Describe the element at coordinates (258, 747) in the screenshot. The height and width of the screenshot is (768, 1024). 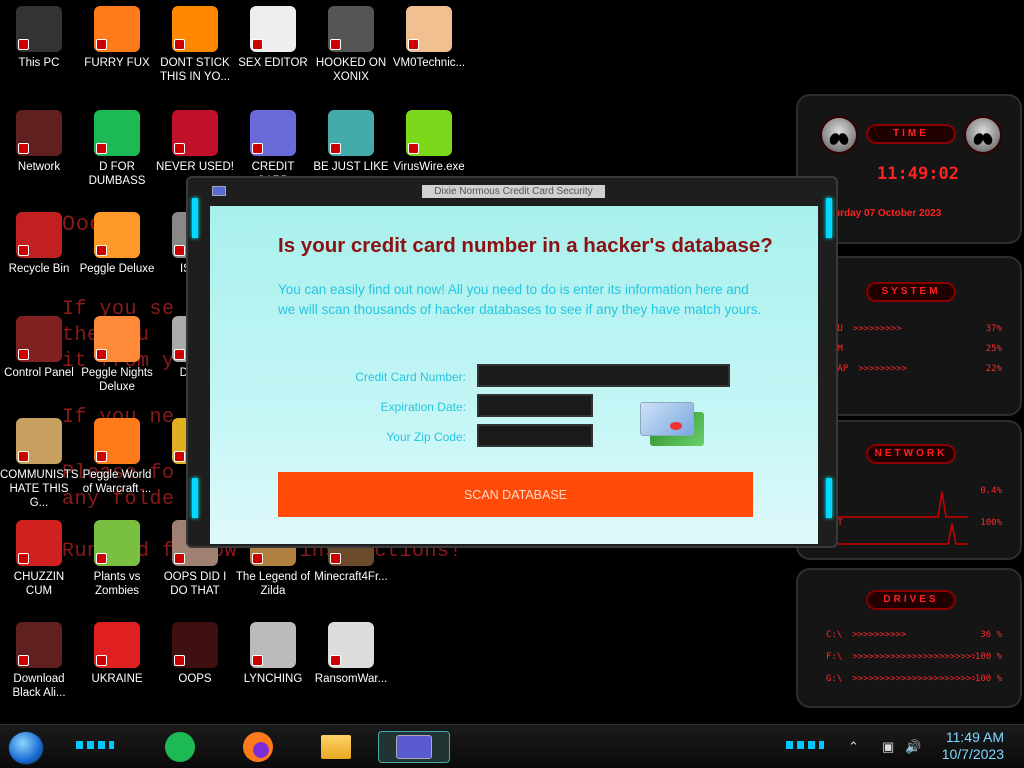
I see `taskbar-firefox-icon` at that location.